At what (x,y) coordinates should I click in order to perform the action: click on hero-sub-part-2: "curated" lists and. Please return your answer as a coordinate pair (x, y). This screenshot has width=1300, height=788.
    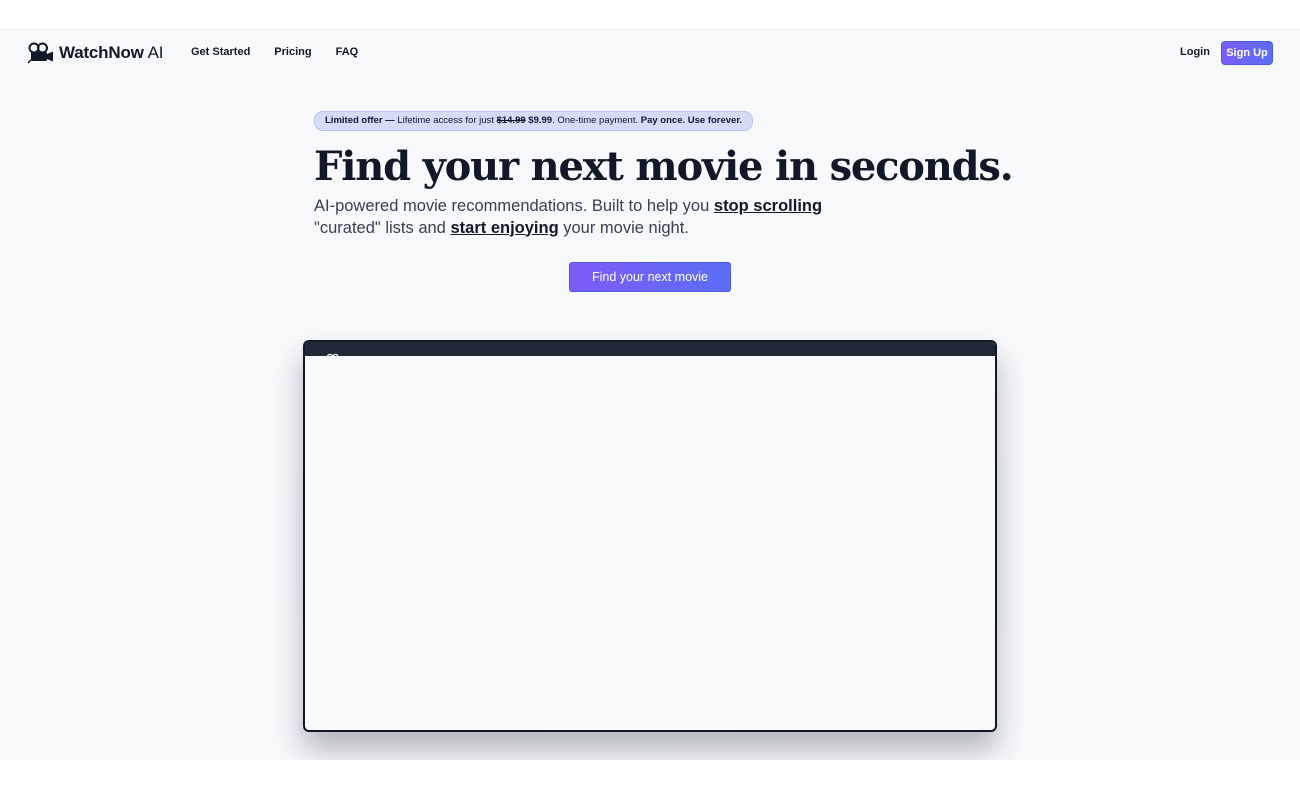
    Looking at the image, I should click on (380, 227).